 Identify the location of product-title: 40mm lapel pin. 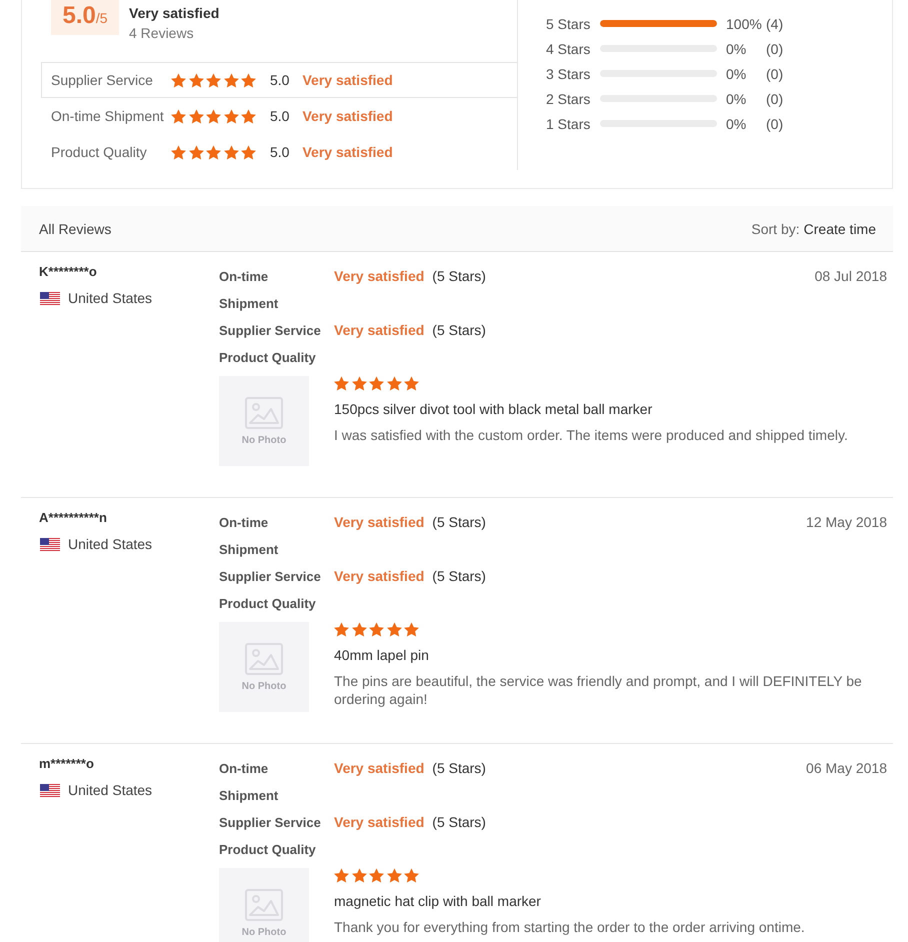
(382, 655).